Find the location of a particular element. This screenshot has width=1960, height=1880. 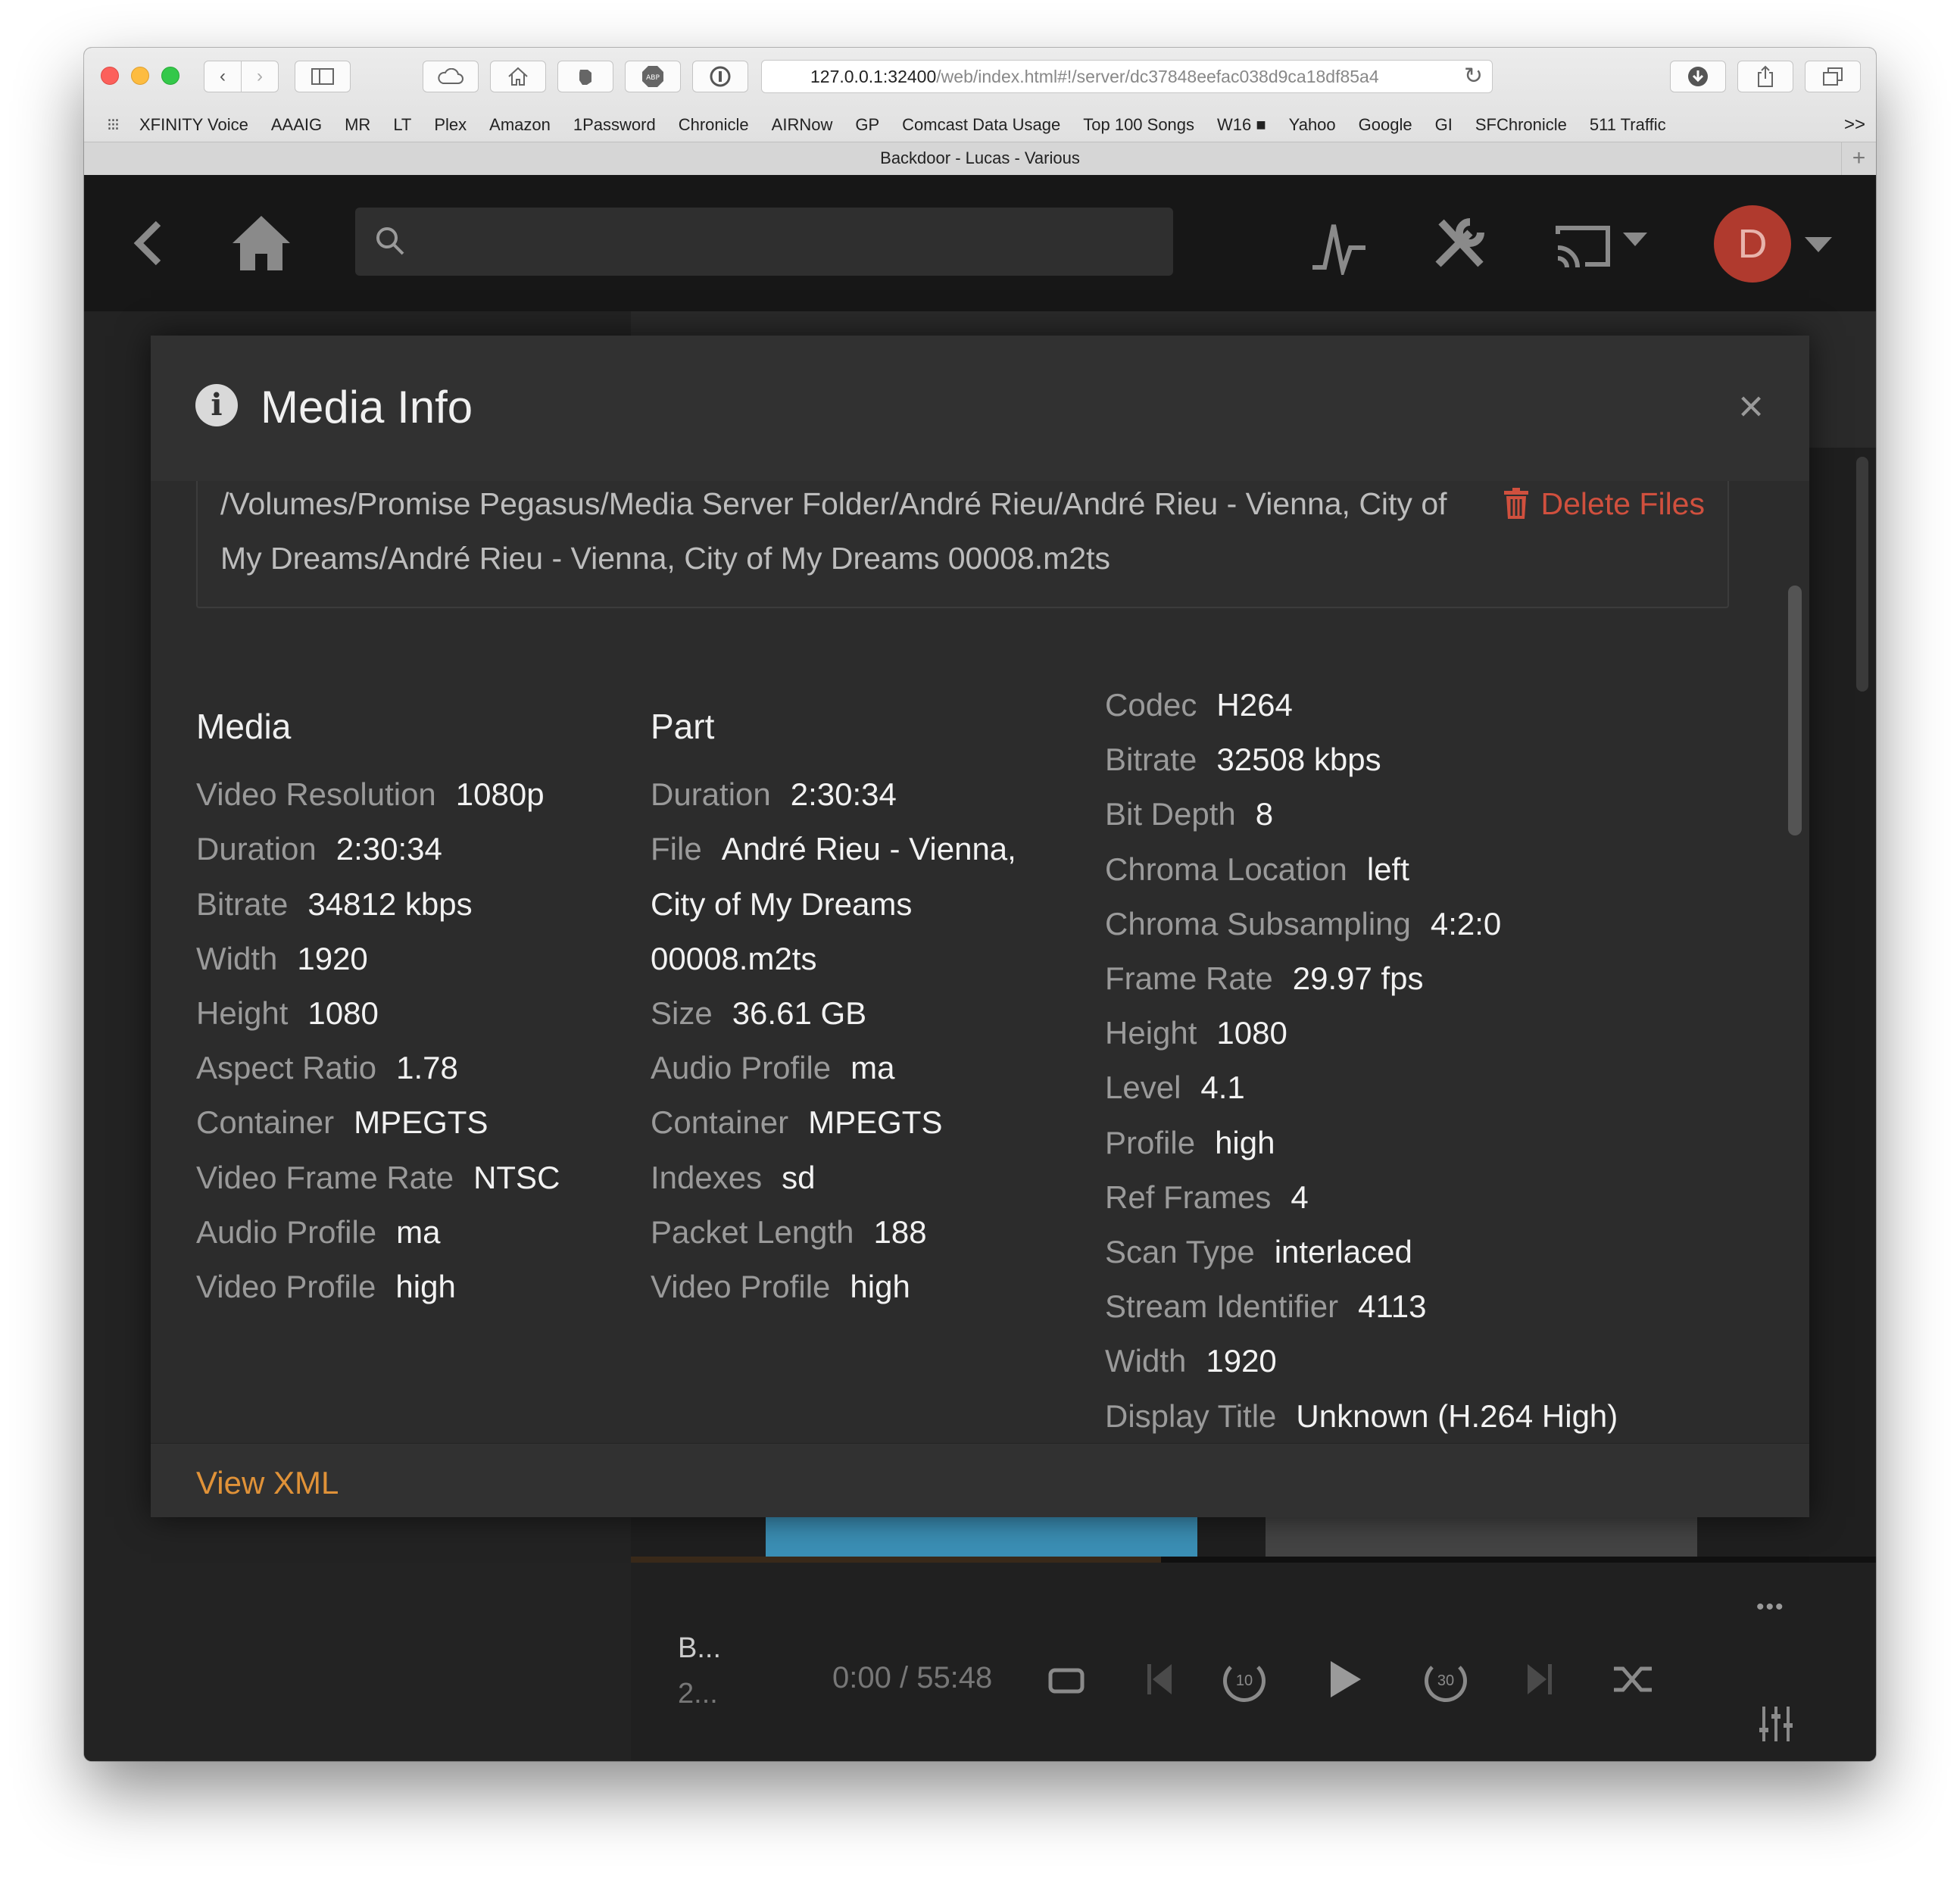

bookmark-item: Comcast Data Usage is located at coordinates (981, 125).